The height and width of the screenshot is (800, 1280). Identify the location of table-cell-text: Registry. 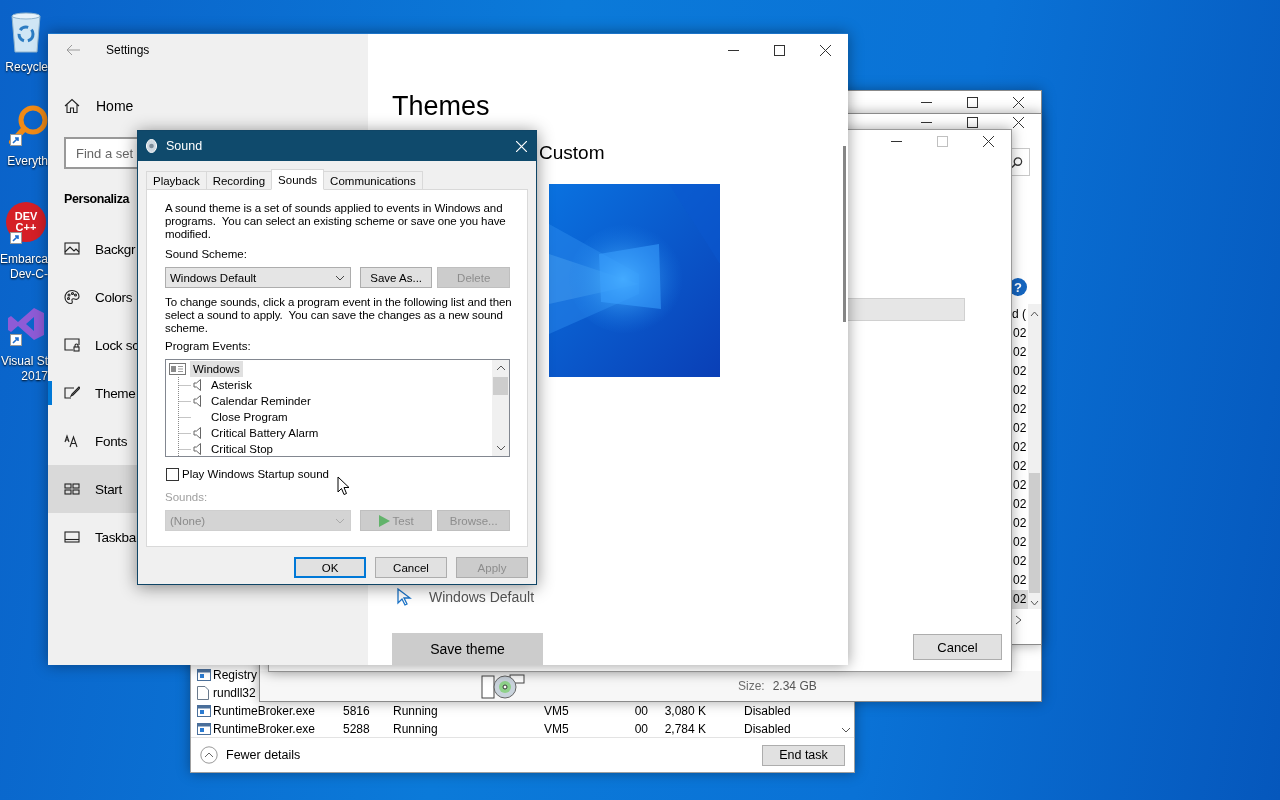
(235, 675).